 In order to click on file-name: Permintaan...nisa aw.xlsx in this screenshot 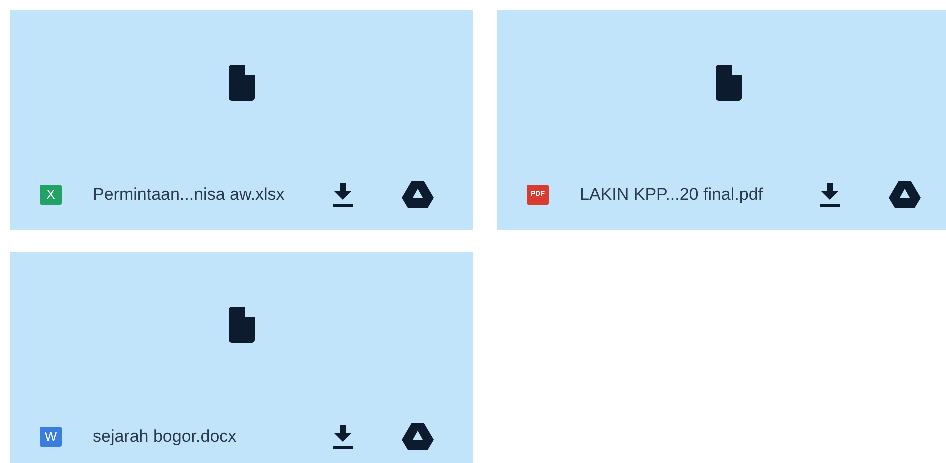, I will do `click(189, 195)`.